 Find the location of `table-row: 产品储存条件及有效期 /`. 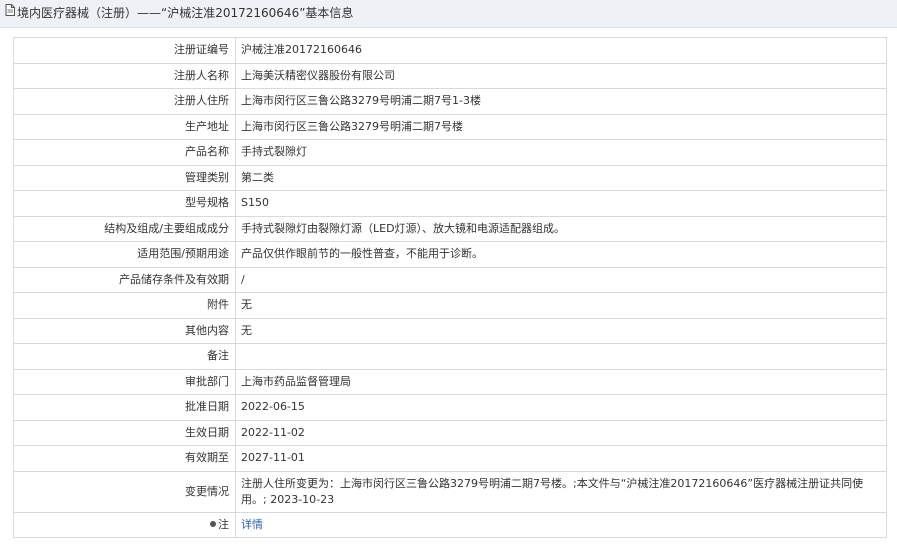

table-row: 产品储存条件及有效期 / is located at coordinates (450, 279).